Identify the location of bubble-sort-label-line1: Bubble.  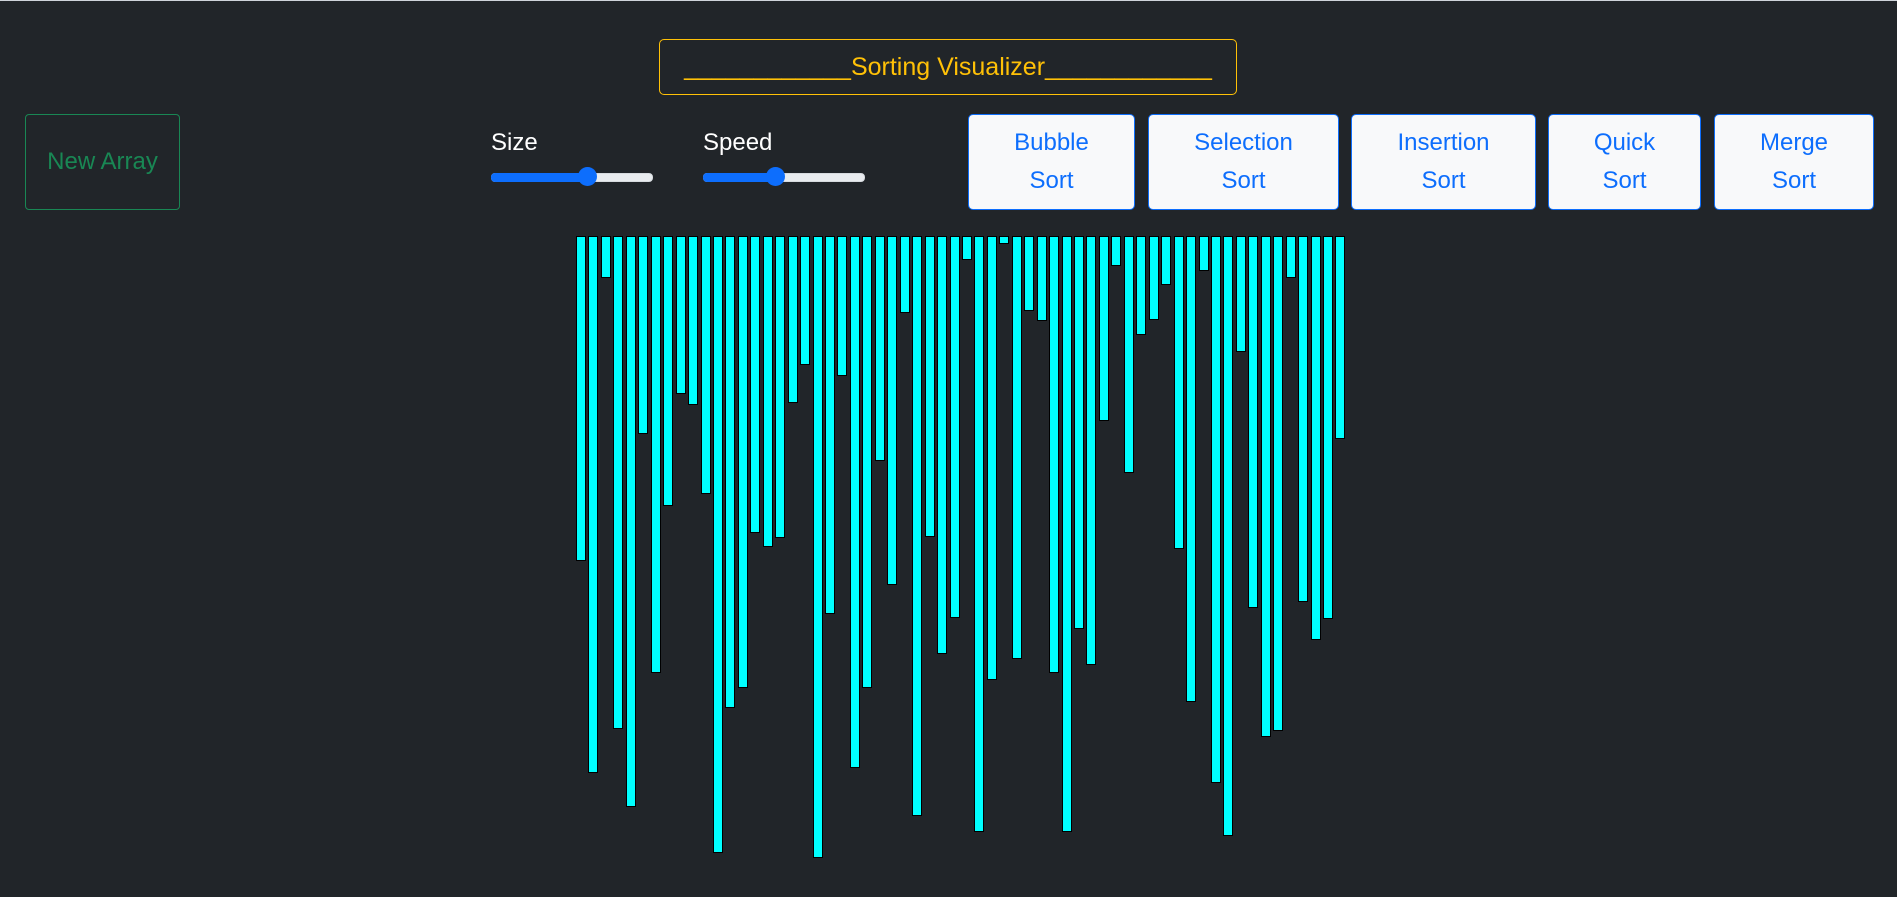
(1051, 142).